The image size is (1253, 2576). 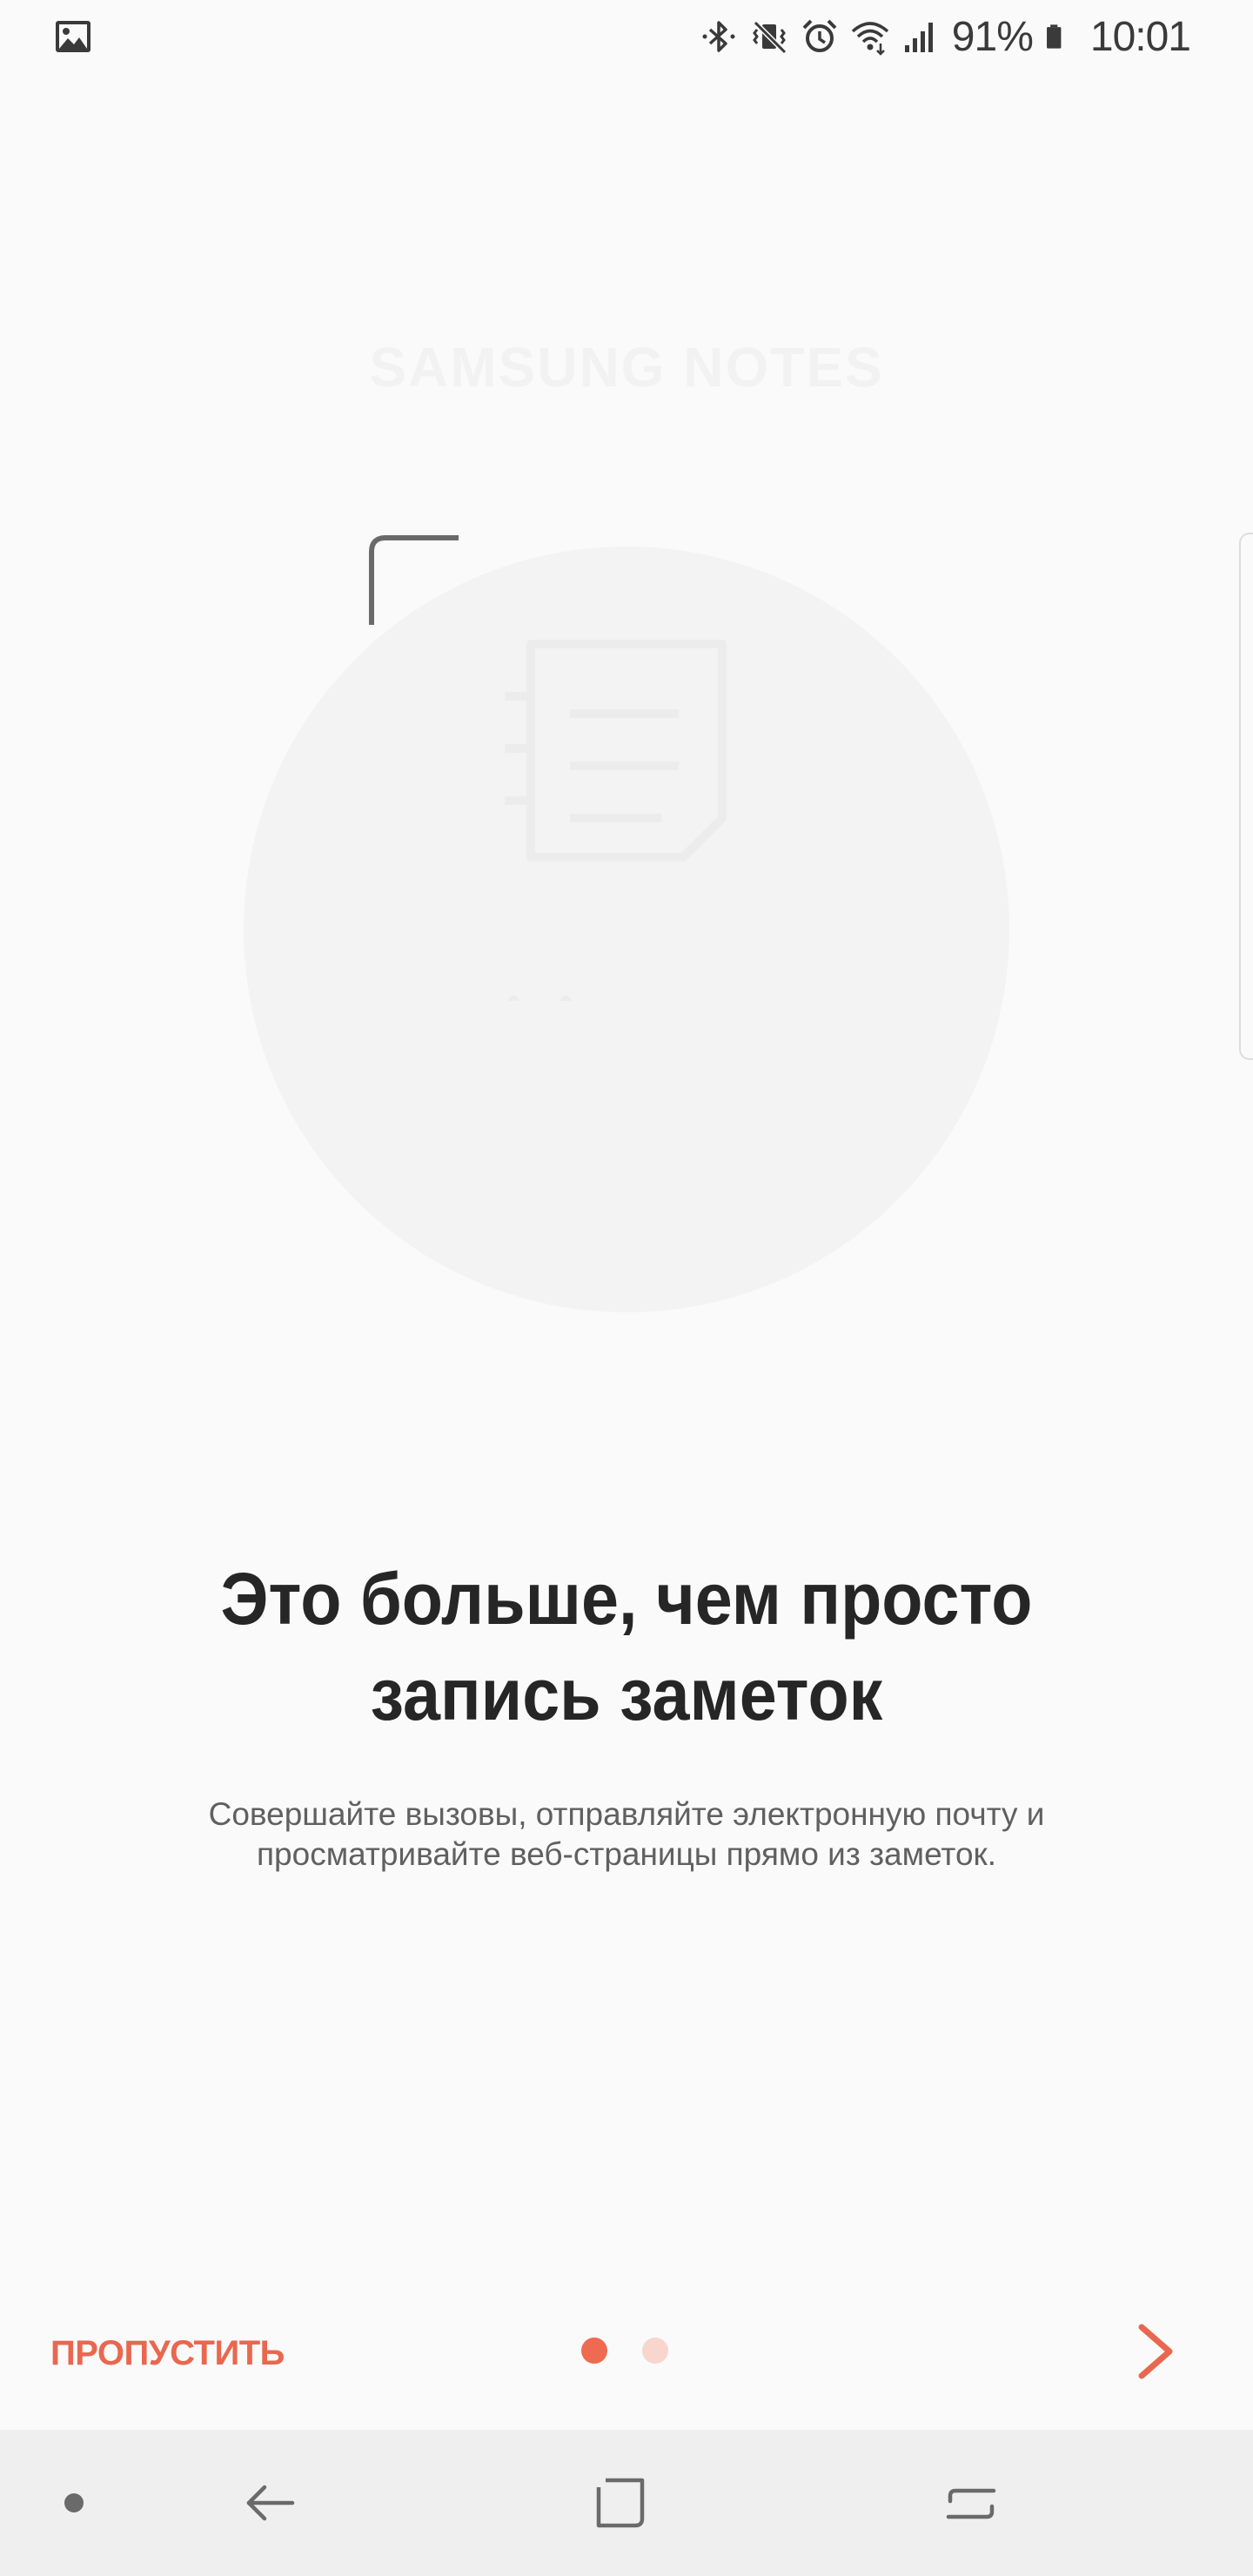 I want to click on battery-icon, so click(x=1054, y=37).